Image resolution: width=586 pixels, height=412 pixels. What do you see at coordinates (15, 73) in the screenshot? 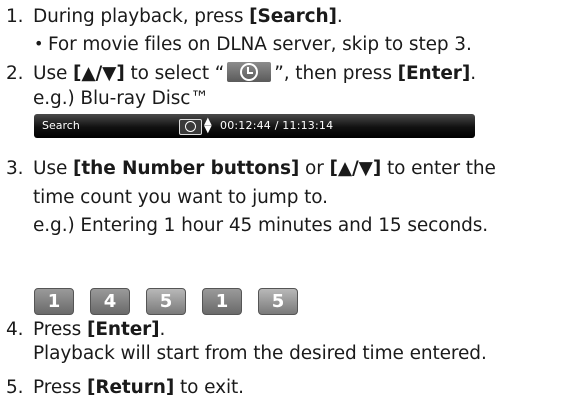
I see `step-number: 2.` at bounding box center [15, 73].